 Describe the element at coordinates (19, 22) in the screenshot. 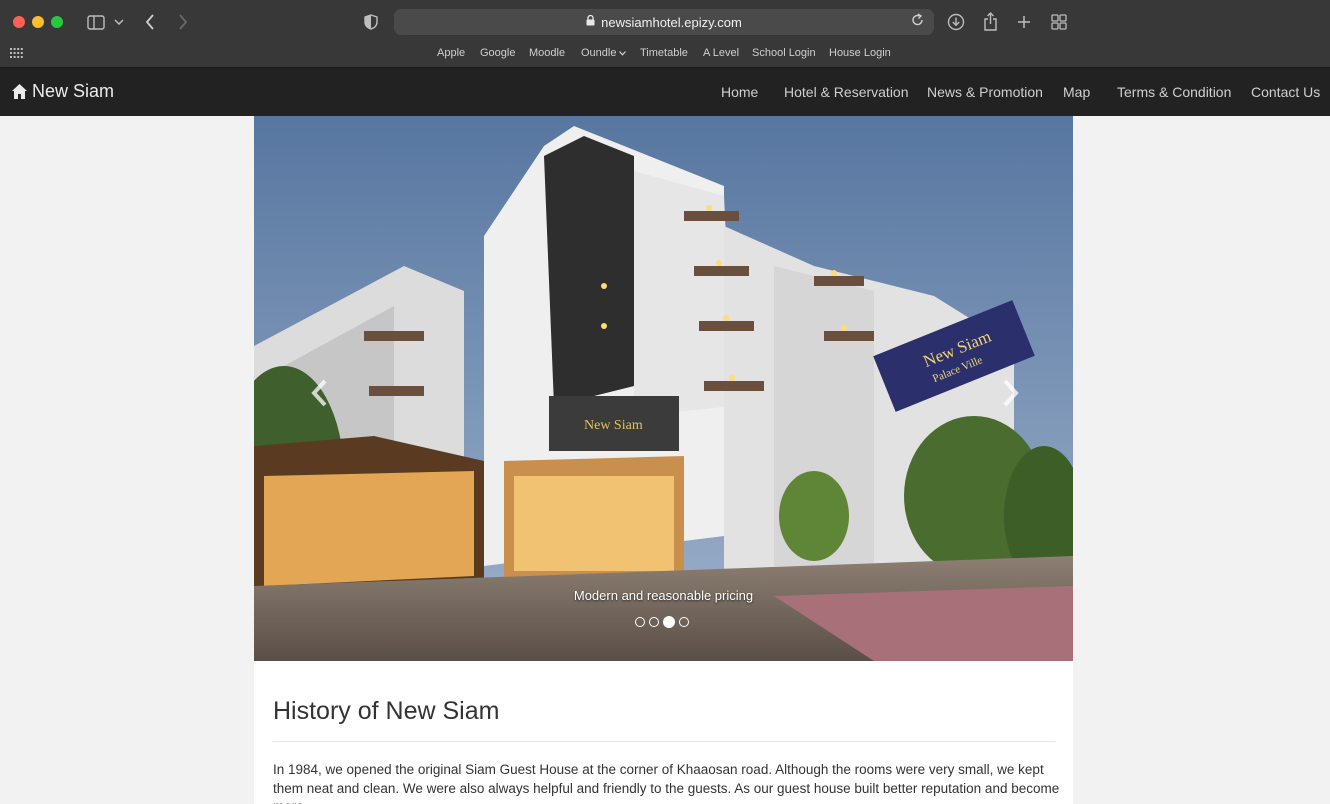

I see `close-window-button` at that location.